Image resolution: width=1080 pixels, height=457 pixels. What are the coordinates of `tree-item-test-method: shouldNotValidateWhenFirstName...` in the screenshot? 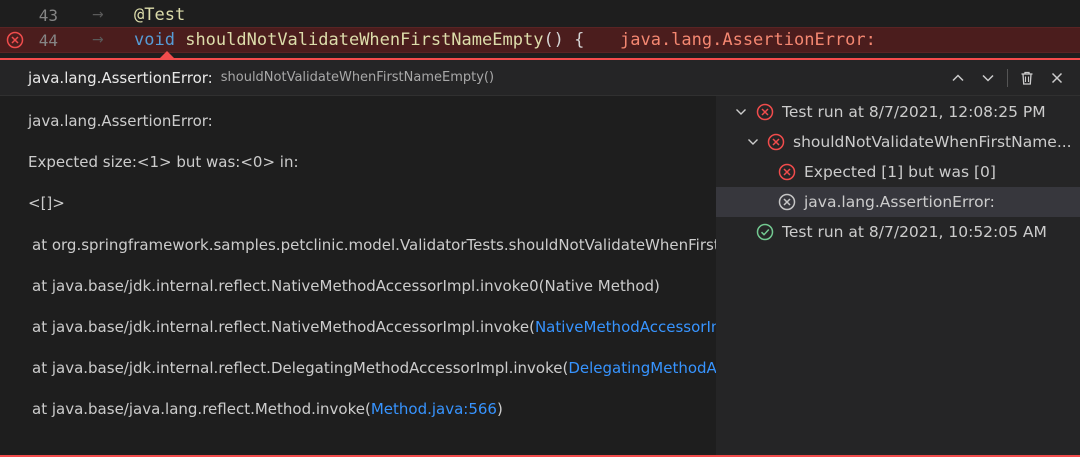 It's located at (898, 142).